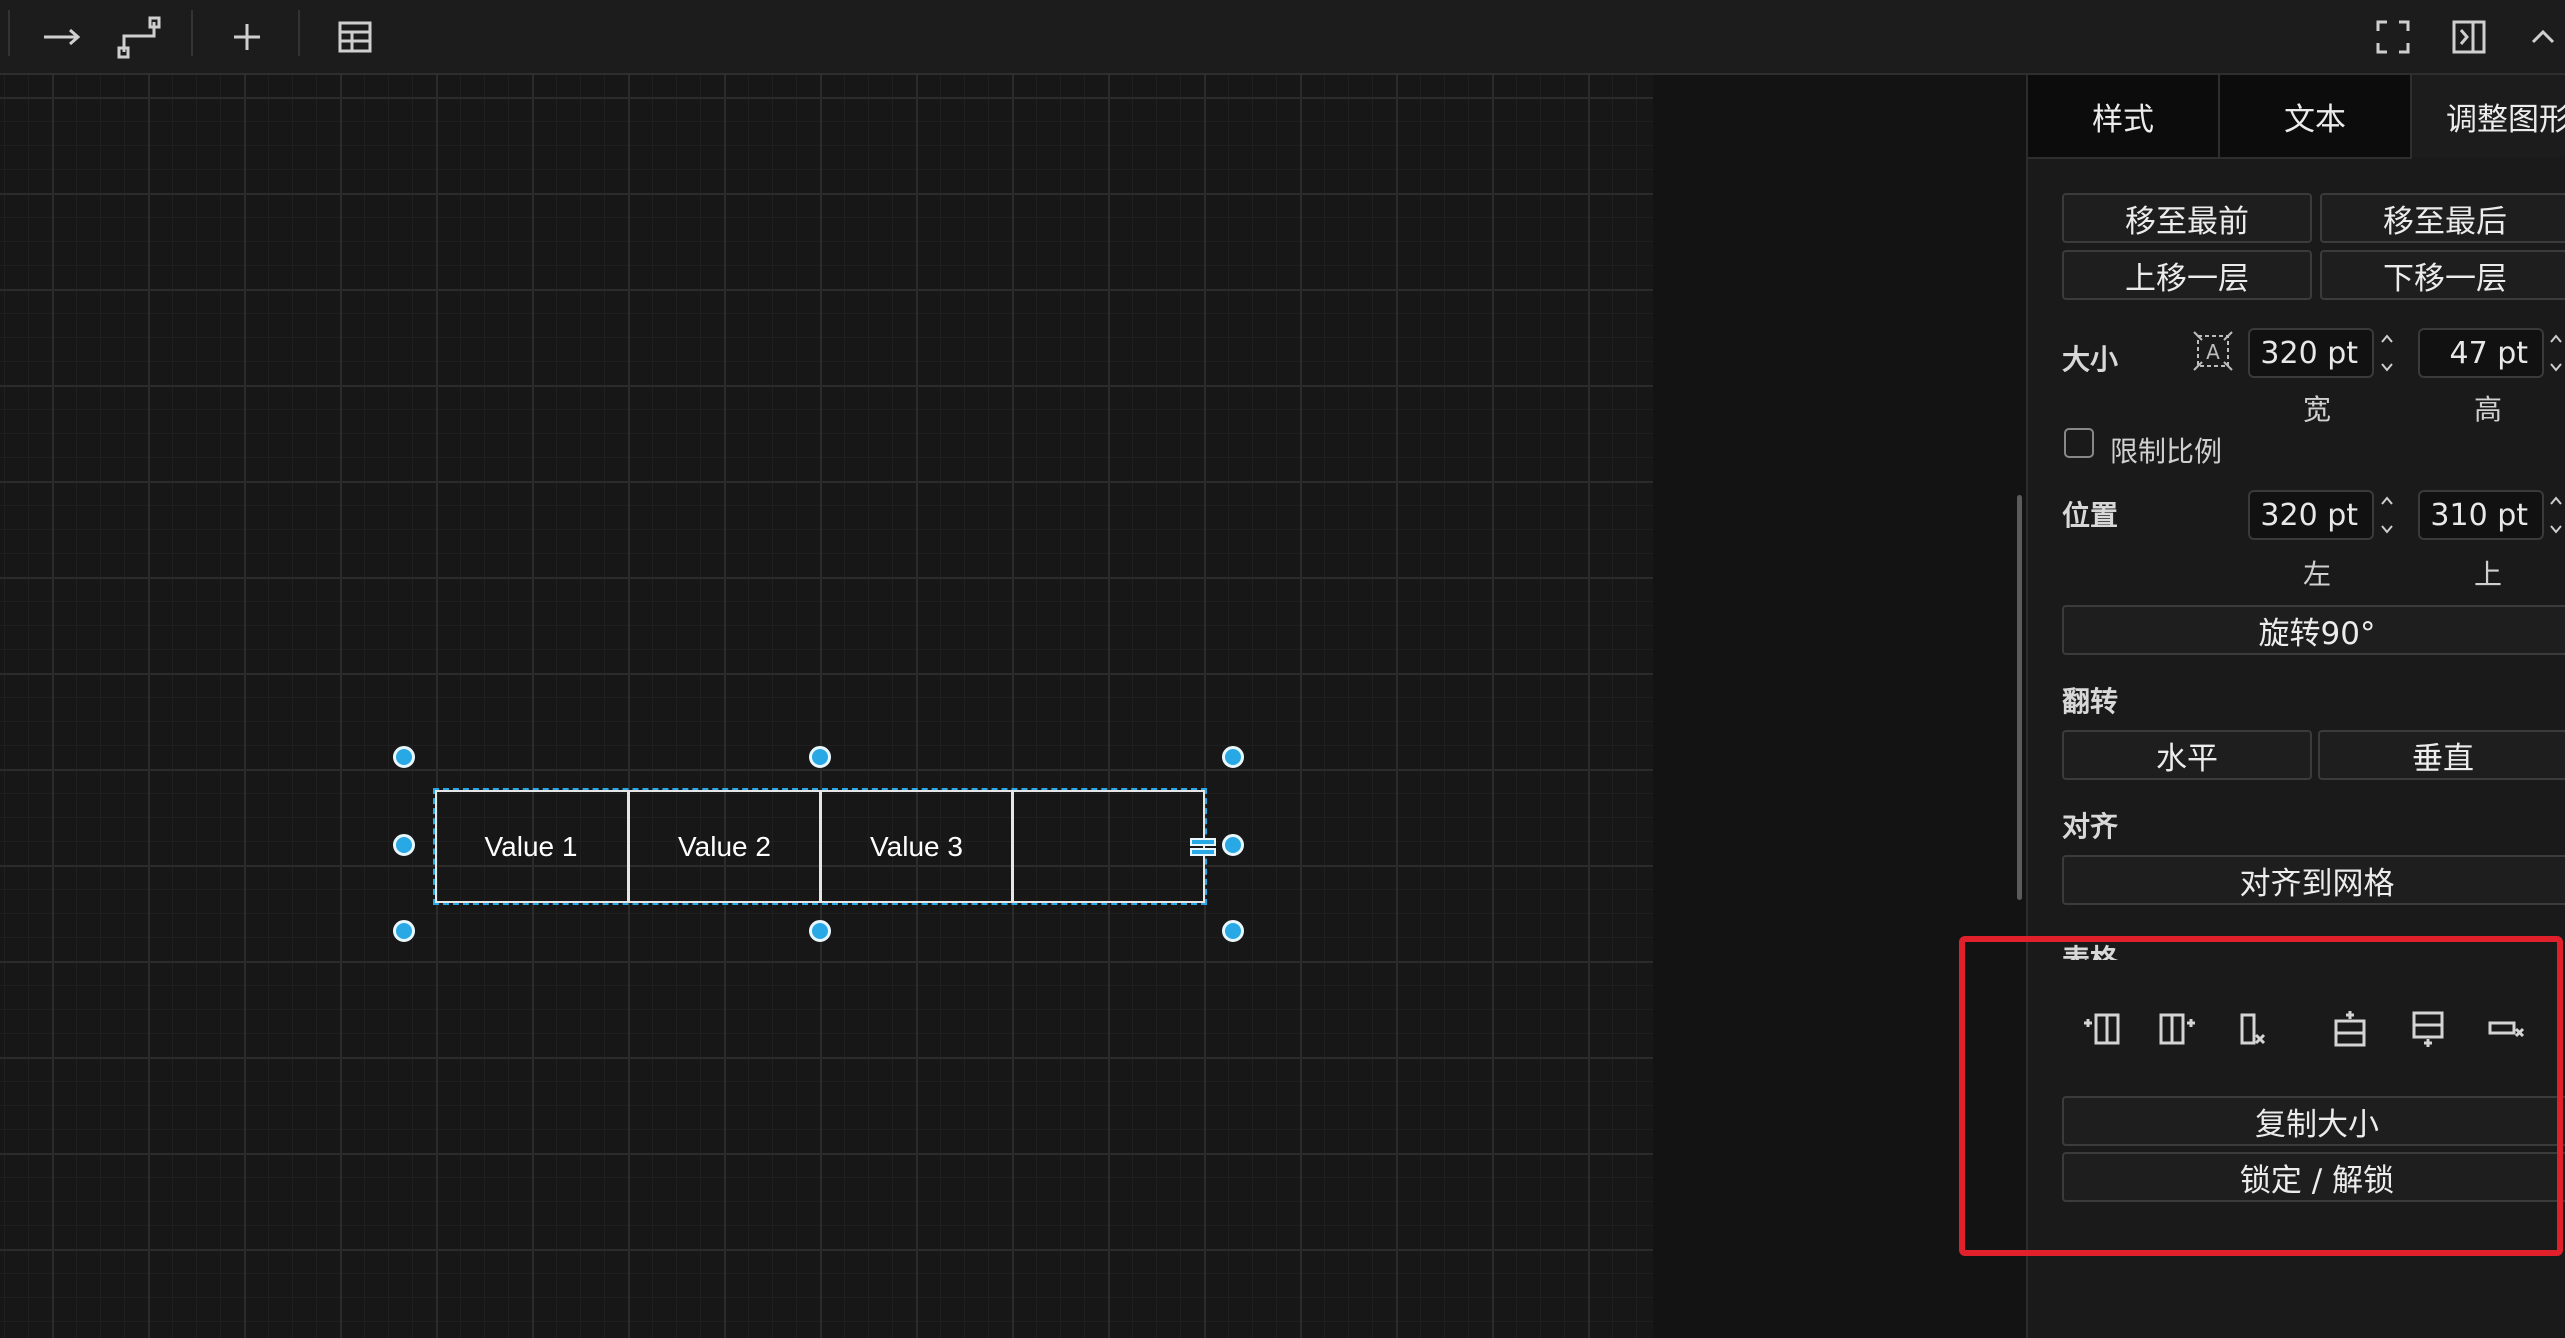 The width and height of the screenshot is (2565, 1338). Describe the element at coordinates (2481, 353) in the screenshot. I see `height-input: 47 pt` at that location.